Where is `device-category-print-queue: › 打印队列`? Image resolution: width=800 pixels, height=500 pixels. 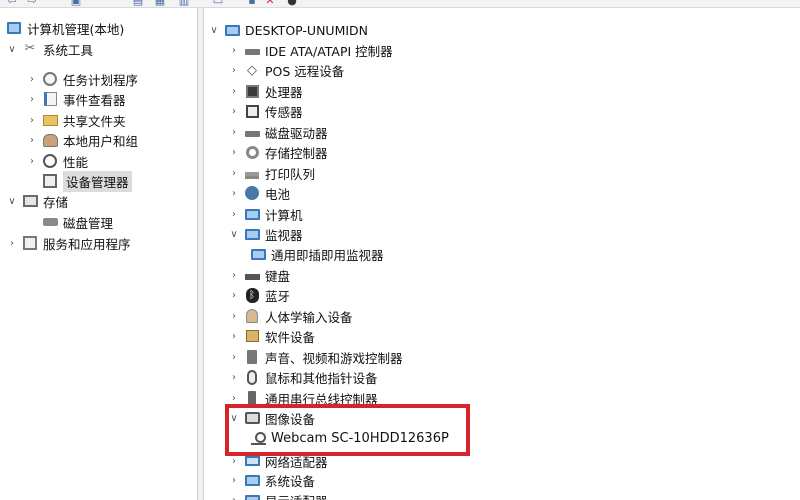
device-category-print-queue: › 打印队列 is located at coordinates (271, 173).